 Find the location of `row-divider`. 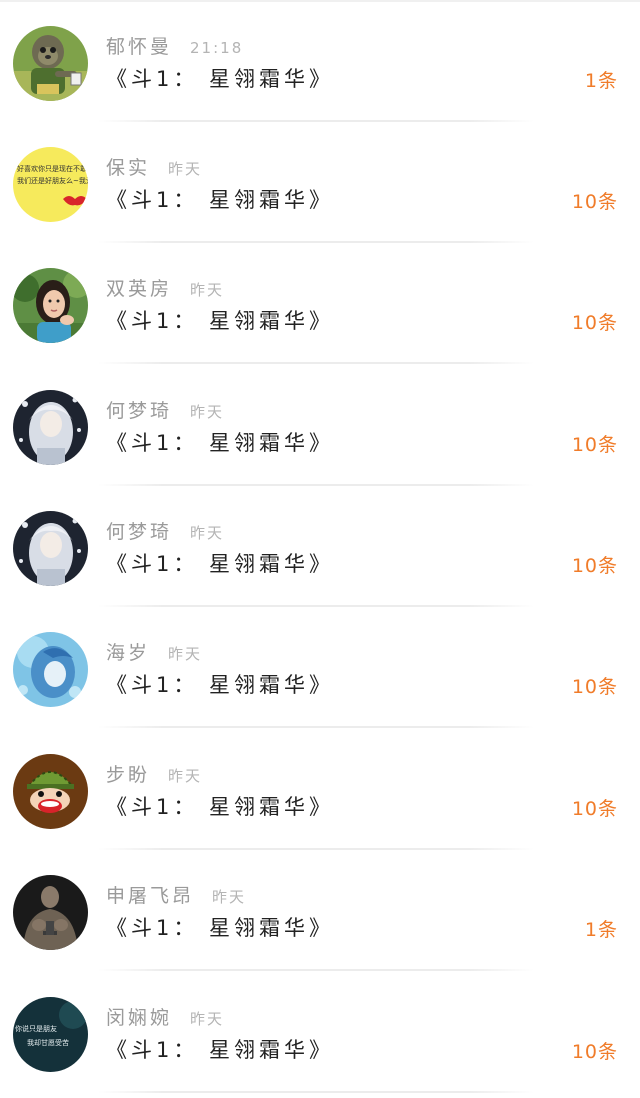

row-divider is located at coordinates (316, 1092).